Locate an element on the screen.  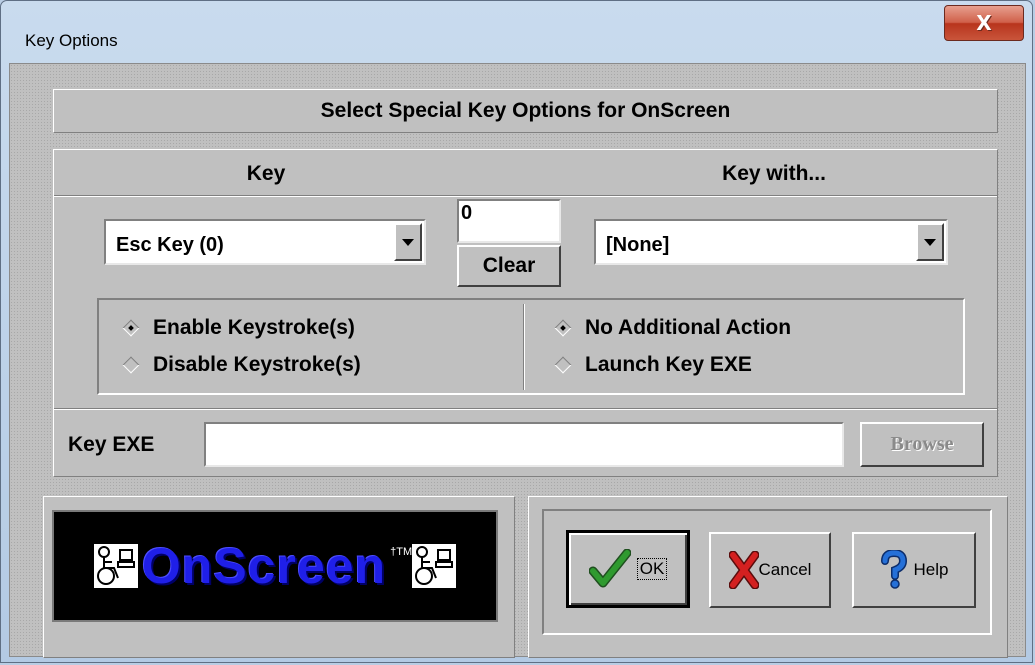
header-divider is located at coordinates (525, 196).